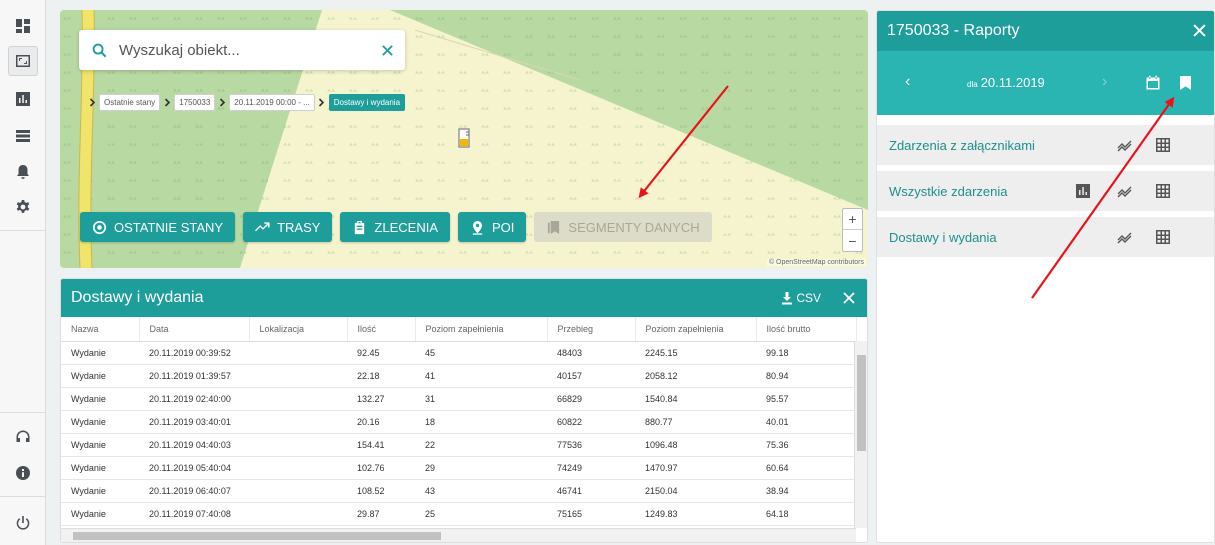  Describe the element at coordinates (787, 297) in the screenshot. I see `download-icon` at that location.